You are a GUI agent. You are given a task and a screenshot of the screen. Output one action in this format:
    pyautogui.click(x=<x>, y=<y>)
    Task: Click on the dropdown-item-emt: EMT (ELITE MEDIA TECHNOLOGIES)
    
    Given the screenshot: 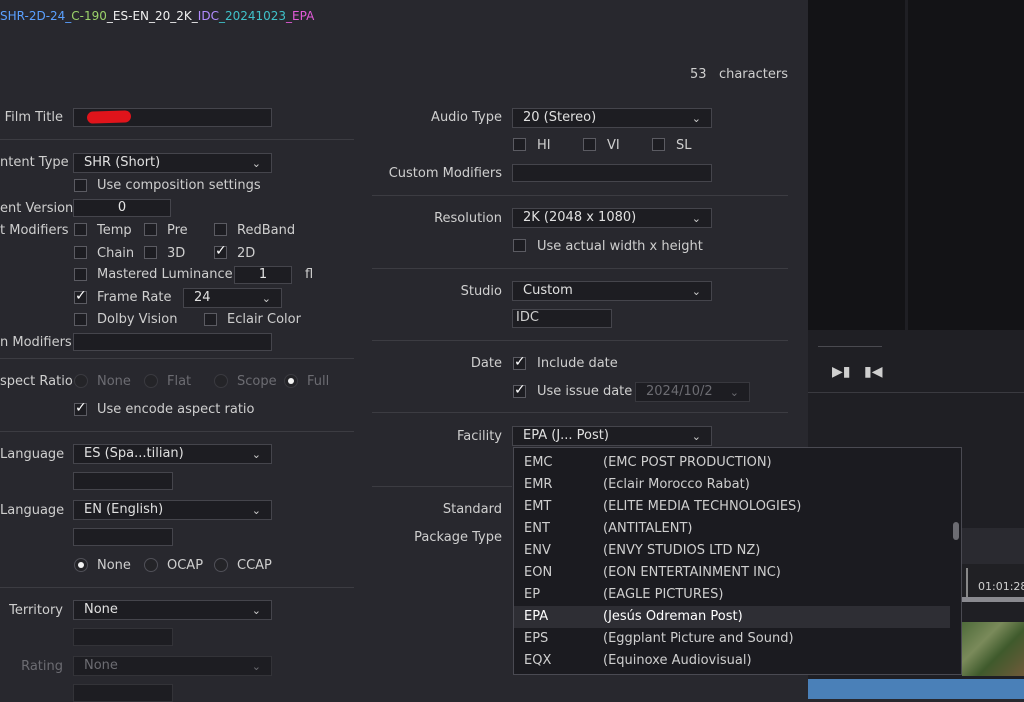 What is the action you would take?
    pyautogui.click(x=732, y=507)
    